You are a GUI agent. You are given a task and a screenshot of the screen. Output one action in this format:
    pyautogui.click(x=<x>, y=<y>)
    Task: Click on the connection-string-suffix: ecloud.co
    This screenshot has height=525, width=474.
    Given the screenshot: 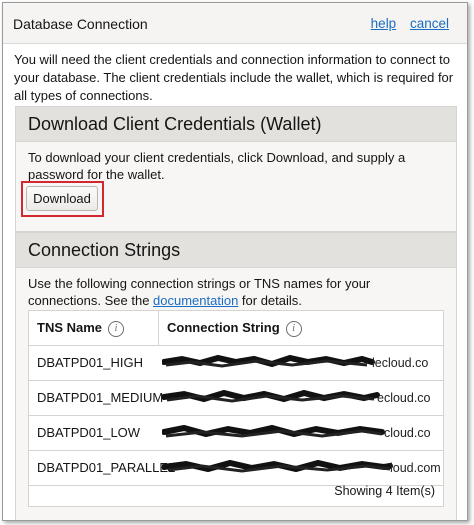 What is the action you would take?
    pyautogui.click(x=404, y=398)
    